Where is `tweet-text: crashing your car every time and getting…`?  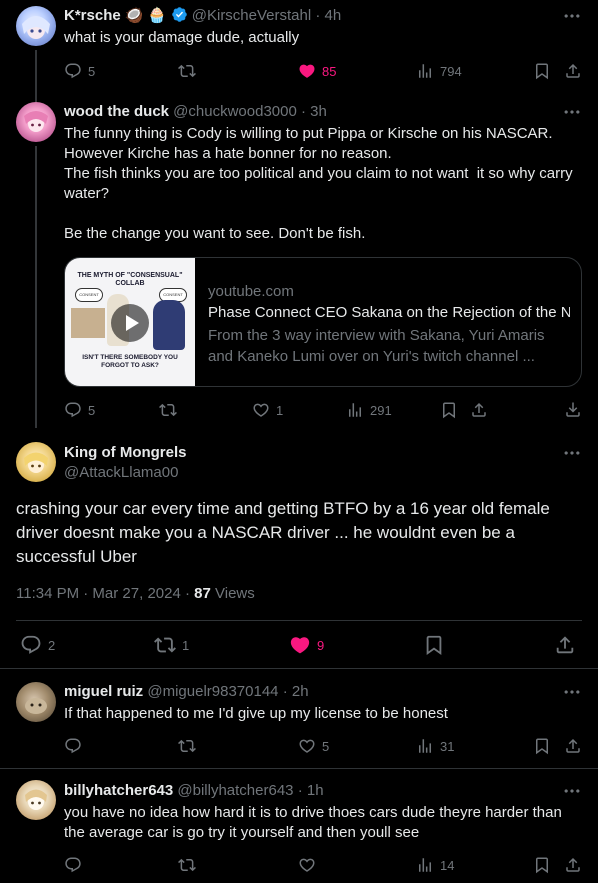 tweet-text: crashing your car every time and getting… is located at coordinates (285, 532).